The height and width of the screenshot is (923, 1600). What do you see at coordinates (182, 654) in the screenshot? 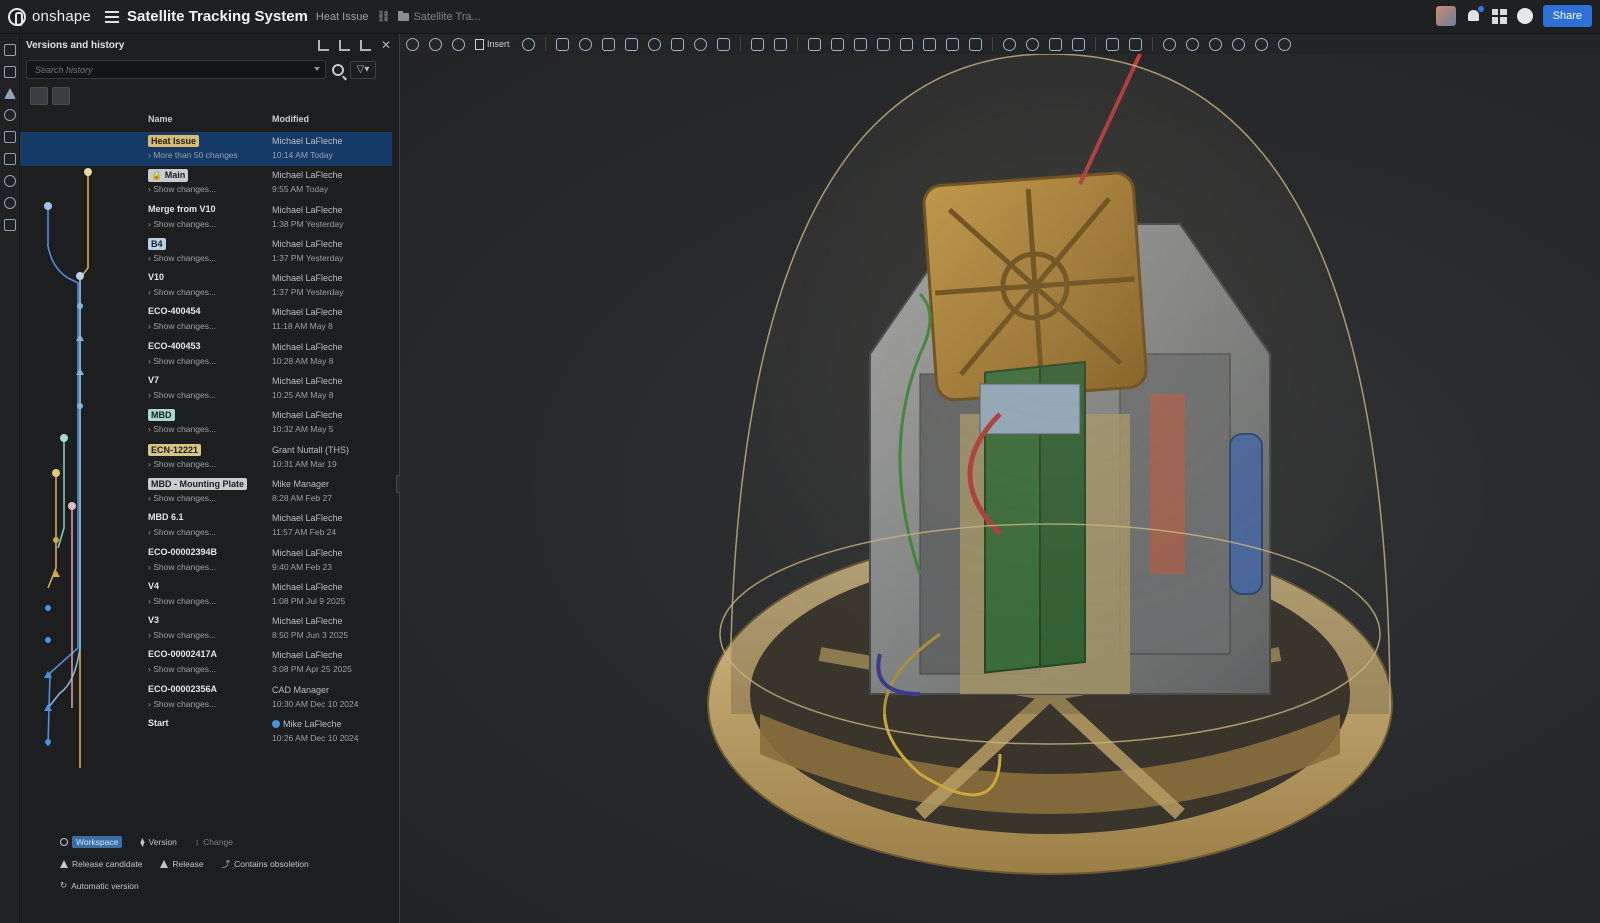
I see `history-row-name: ECO-00002417A` at bounding box center [182, 654].